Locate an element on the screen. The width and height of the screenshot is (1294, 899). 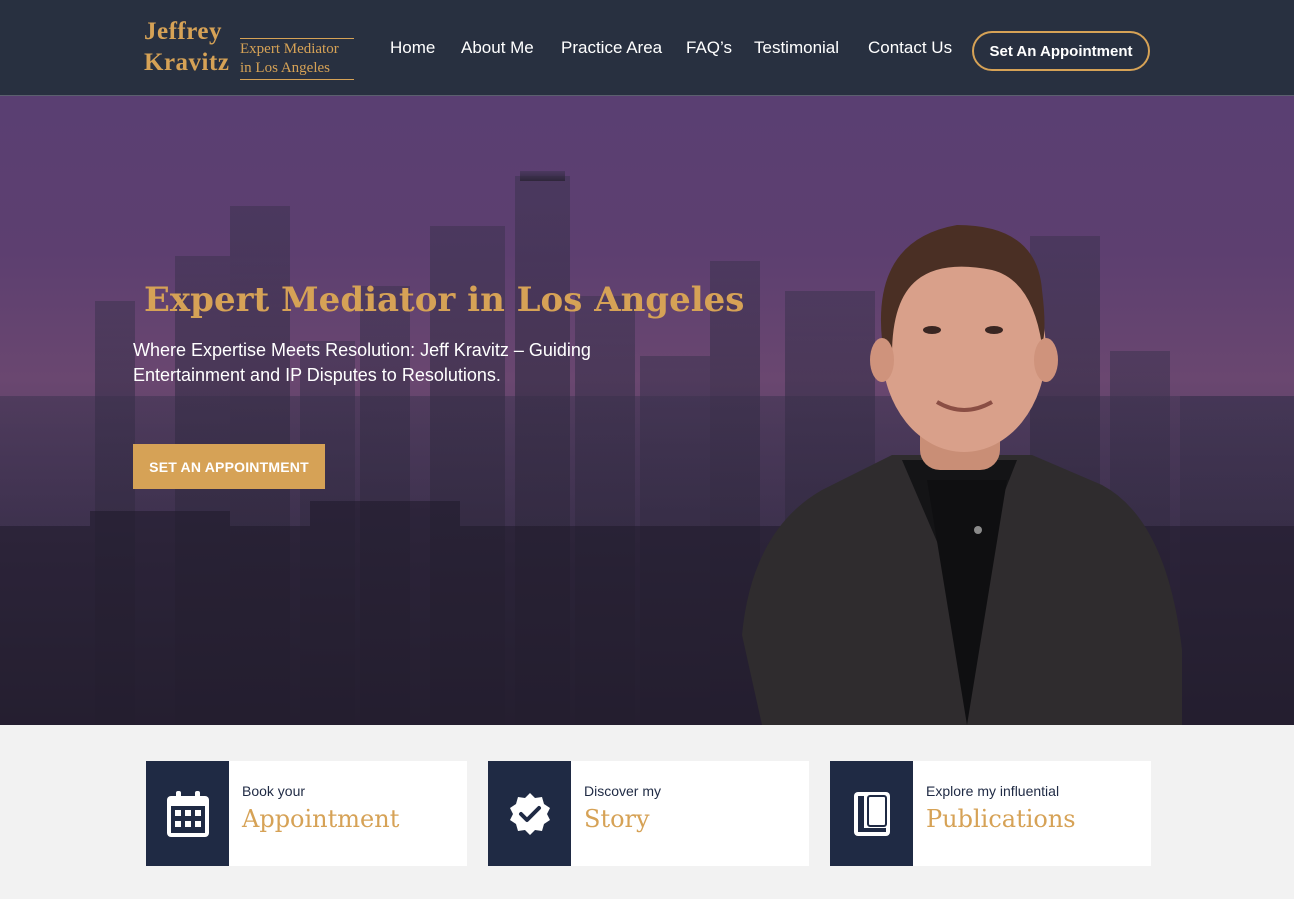
logo-first-name: Jeffrey is located at coordinates (183, 31).